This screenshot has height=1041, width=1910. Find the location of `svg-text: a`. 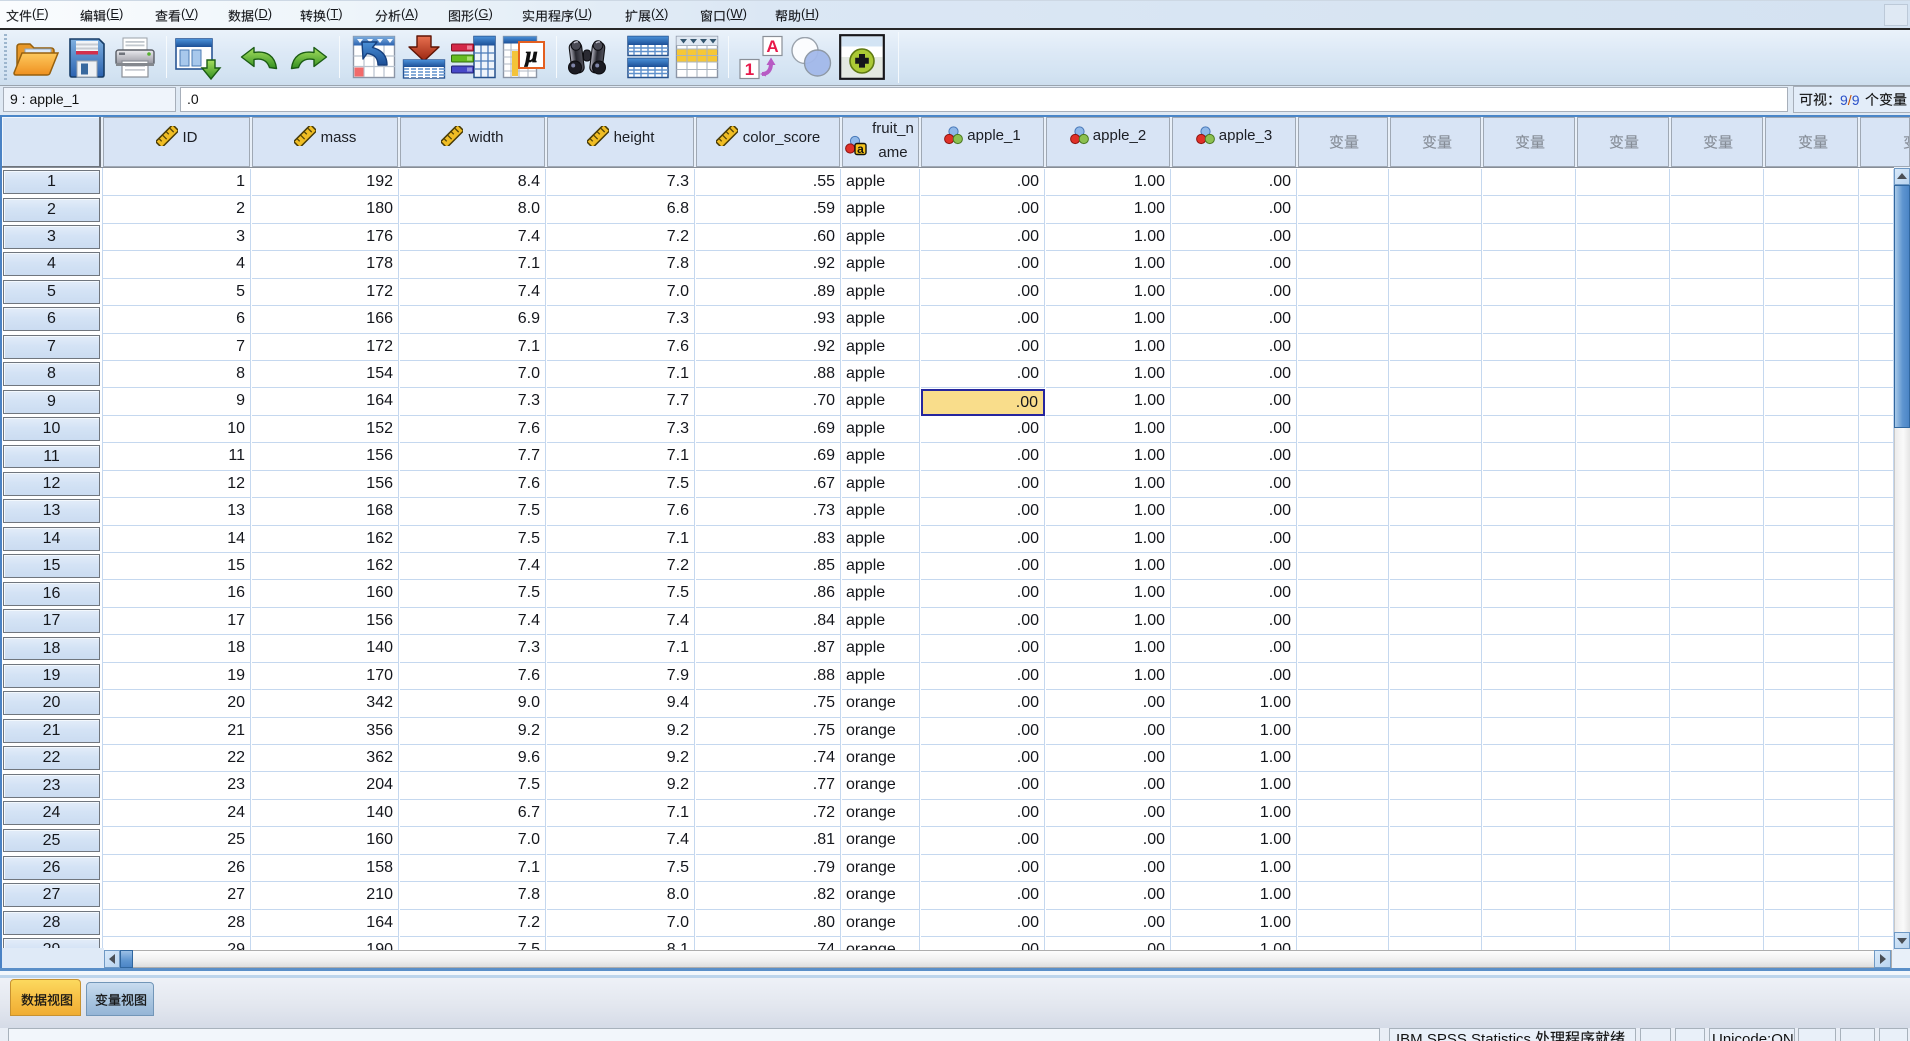

svg-text: a is located at coordinates (860, 149).